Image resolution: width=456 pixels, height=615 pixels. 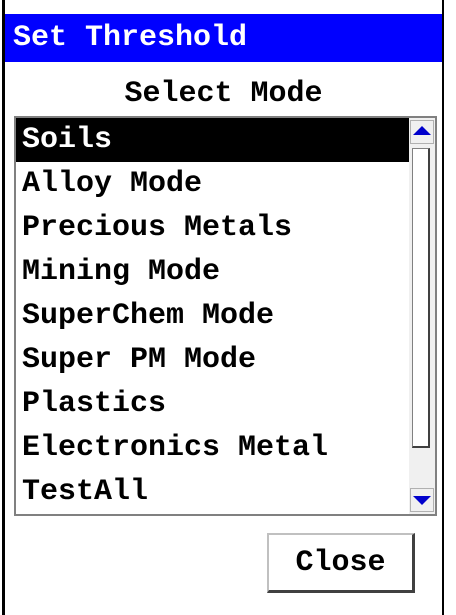 What do you see at coordinates (223, 38) in the screenshot?
I see `dialog-title: Set Threshold` at bounding box center [223, 38].